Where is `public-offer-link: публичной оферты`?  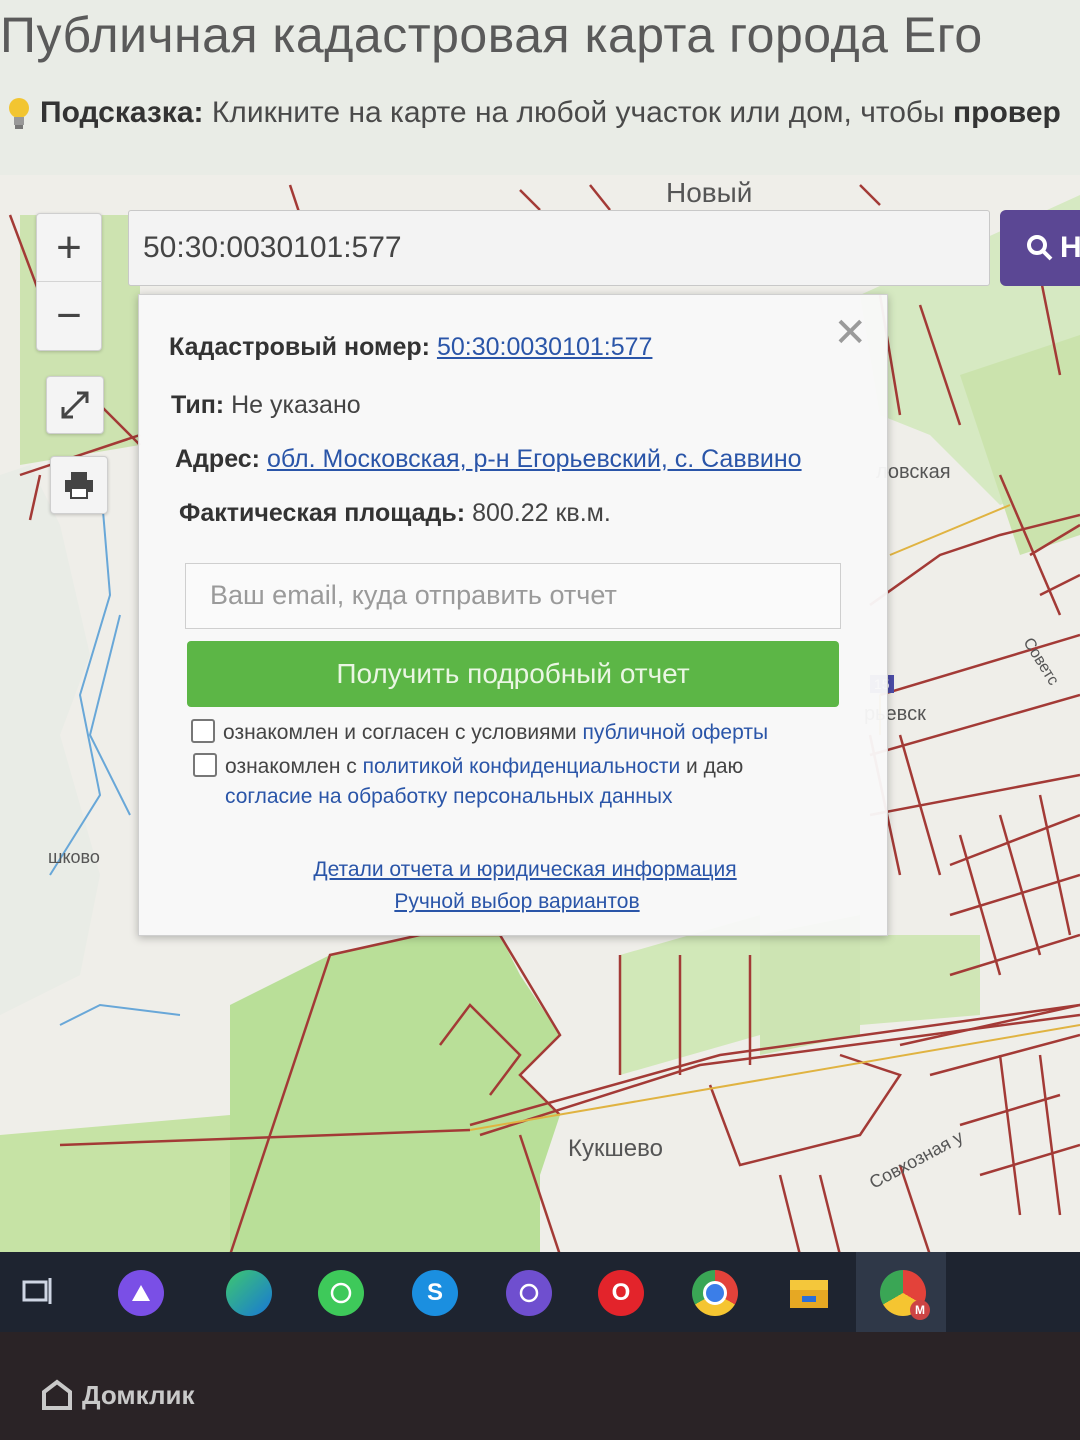 public-offer-link: публичной оферты is located at coordinates (676, 732).